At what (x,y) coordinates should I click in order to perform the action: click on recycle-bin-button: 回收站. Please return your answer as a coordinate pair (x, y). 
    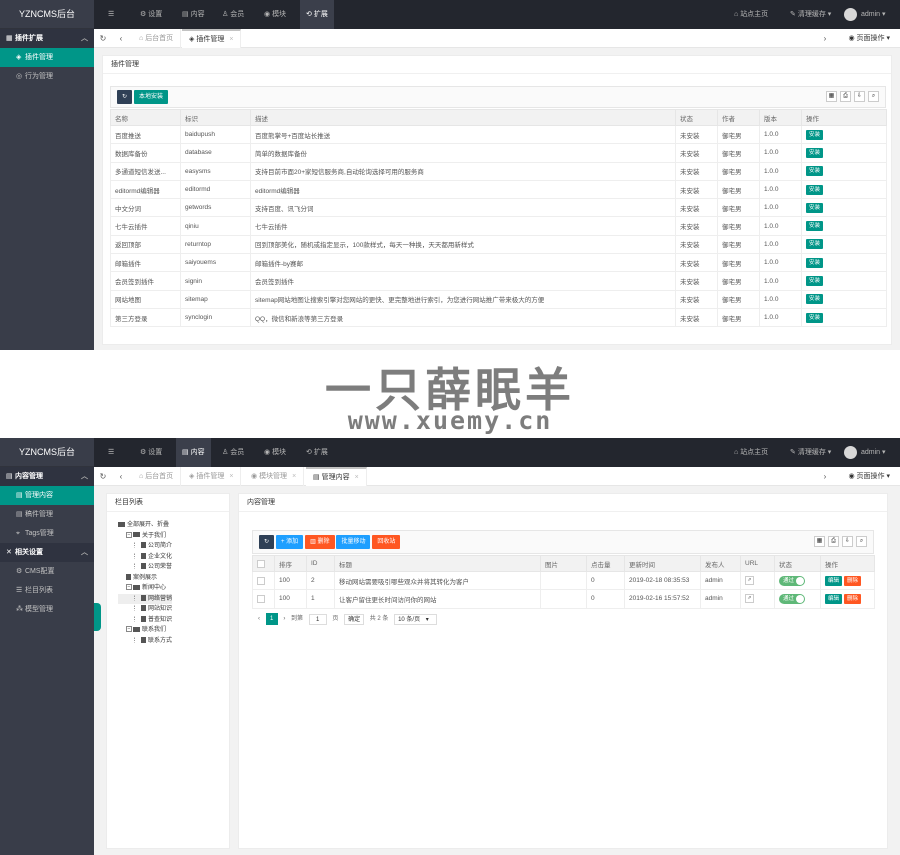
    Looking at the image, I should click on (386, 542).